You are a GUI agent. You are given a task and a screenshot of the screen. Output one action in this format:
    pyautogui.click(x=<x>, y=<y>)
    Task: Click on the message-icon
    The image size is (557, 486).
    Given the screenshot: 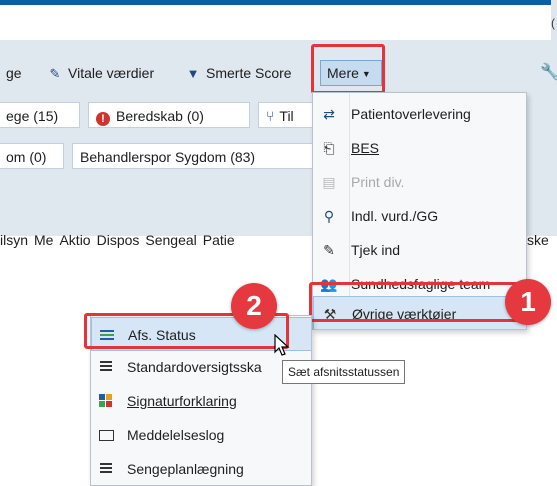 What is the action you would take?
    pyautogui.click(x=106, y=435)
    